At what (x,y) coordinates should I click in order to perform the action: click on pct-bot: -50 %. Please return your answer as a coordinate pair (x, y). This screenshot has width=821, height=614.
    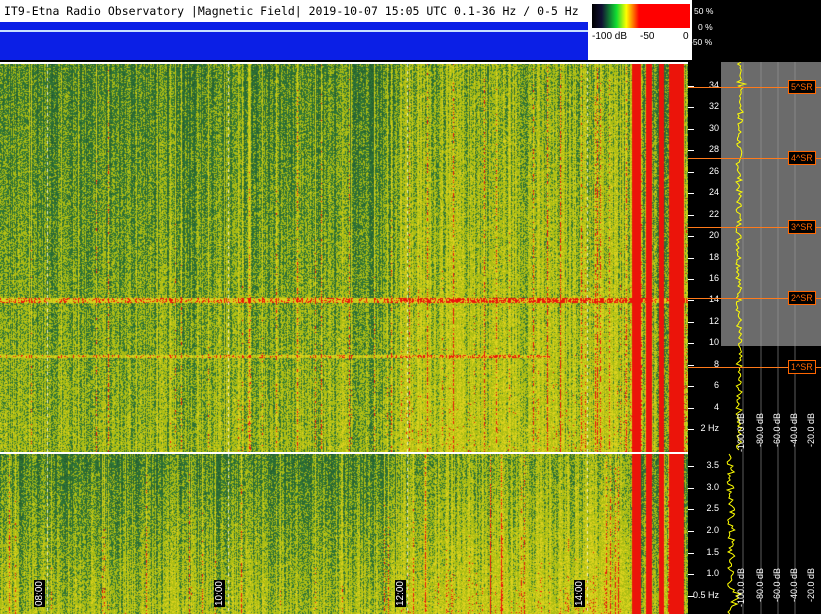
    Looking at the image, I should click on (701, 42).